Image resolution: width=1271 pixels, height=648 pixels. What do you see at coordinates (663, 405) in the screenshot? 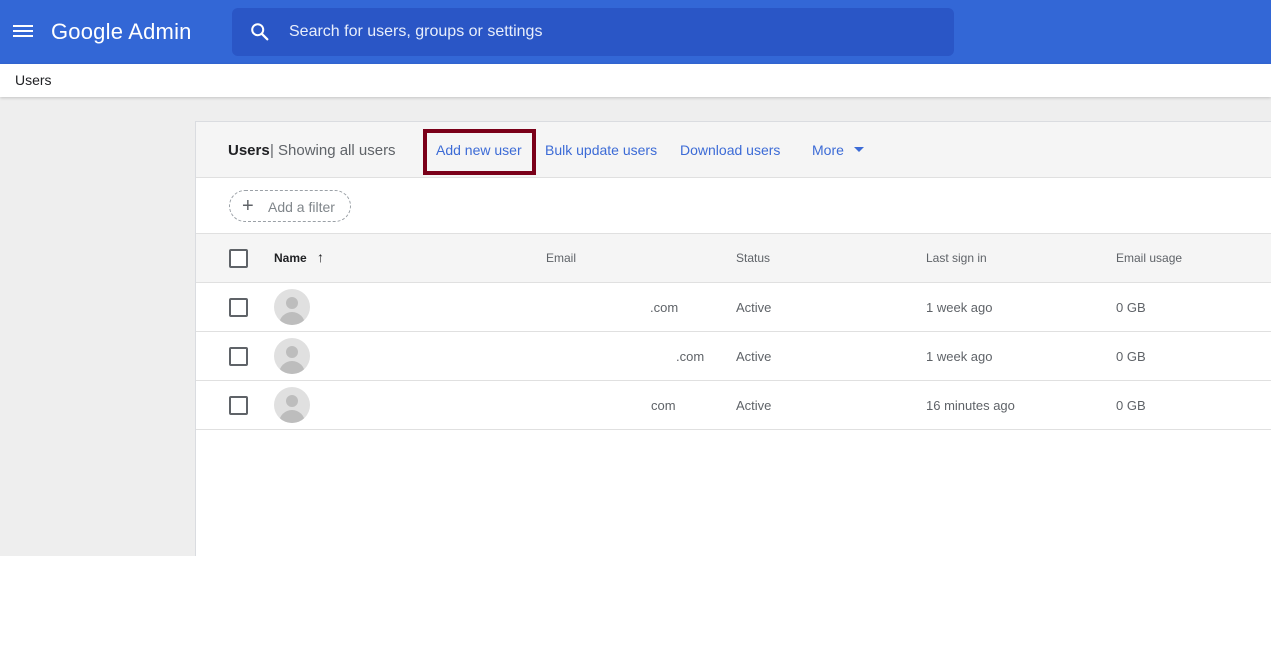
I see `user-email: com` at bounding box center [663, 405].